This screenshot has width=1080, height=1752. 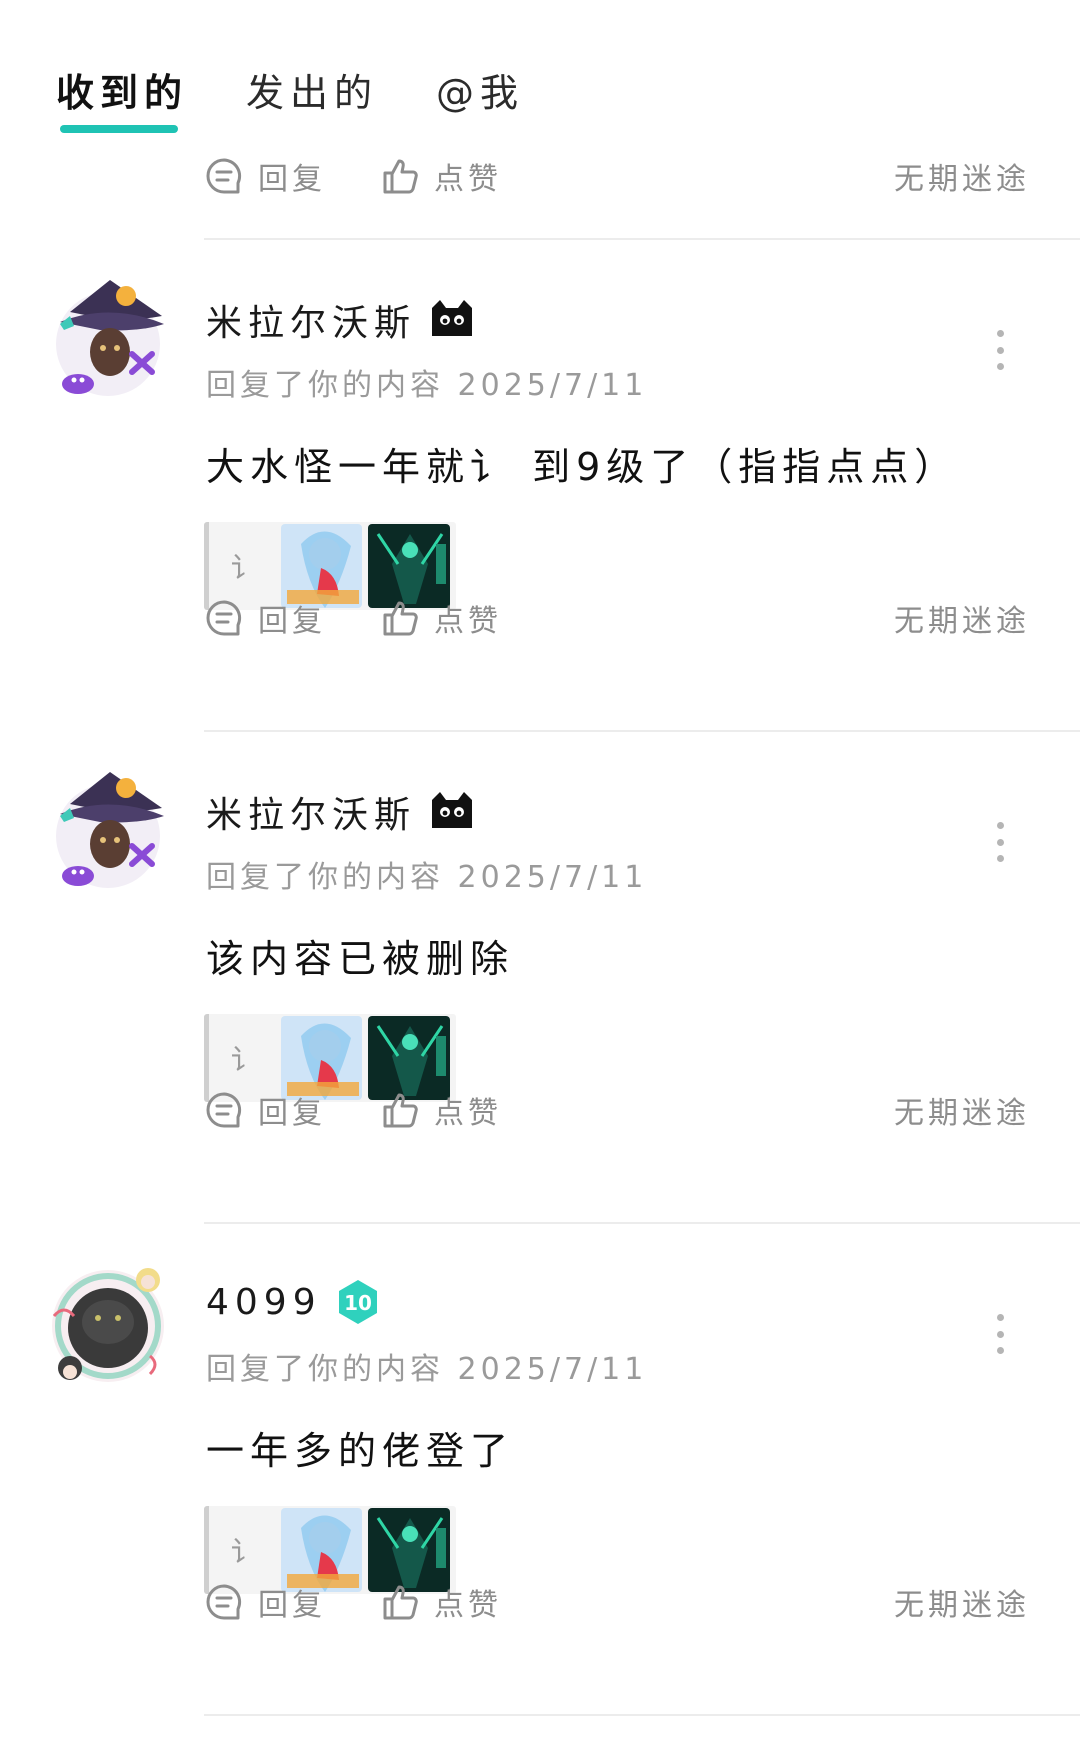 I want to click on reply-content: 该内容已被删除, so click(x=360, y=959).